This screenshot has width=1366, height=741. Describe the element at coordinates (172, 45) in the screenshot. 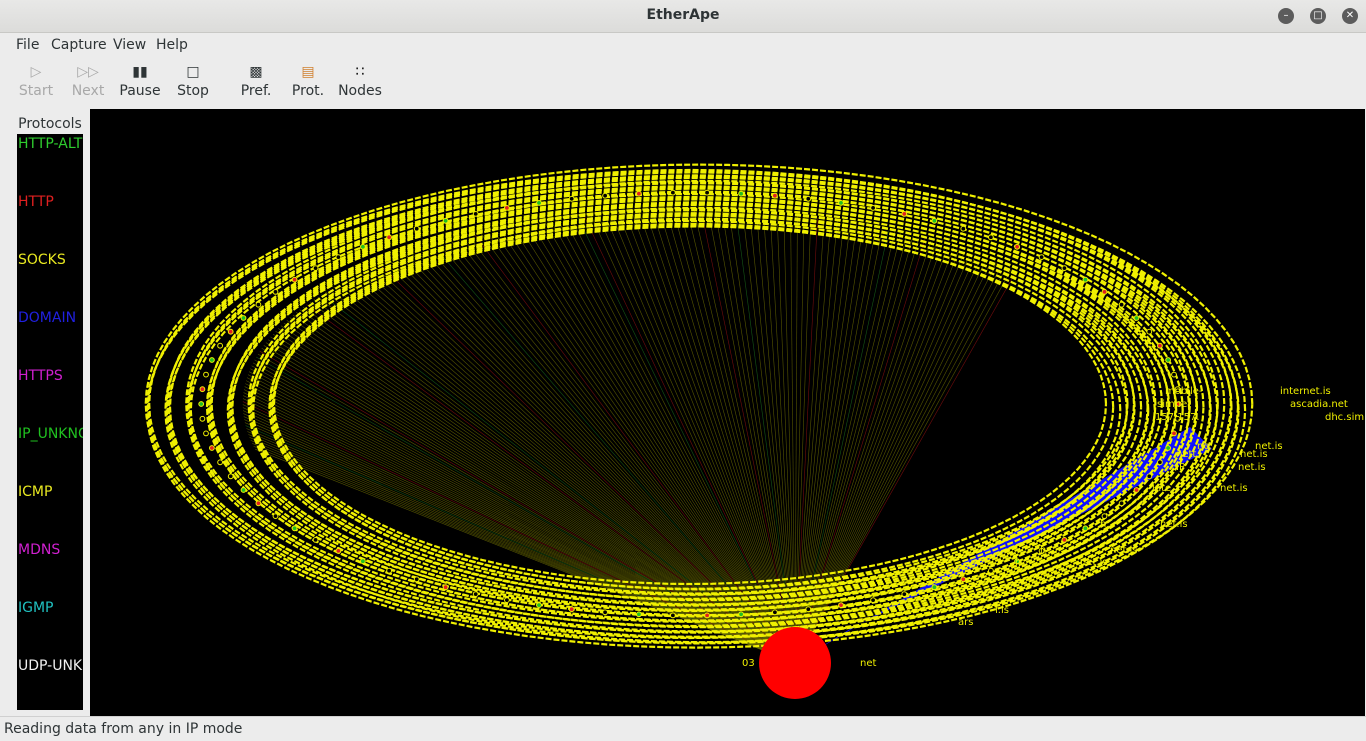

I see `menu-help: Help` at that location.